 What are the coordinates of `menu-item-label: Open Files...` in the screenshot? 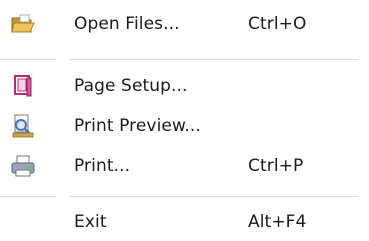 It's located at (127, 24).